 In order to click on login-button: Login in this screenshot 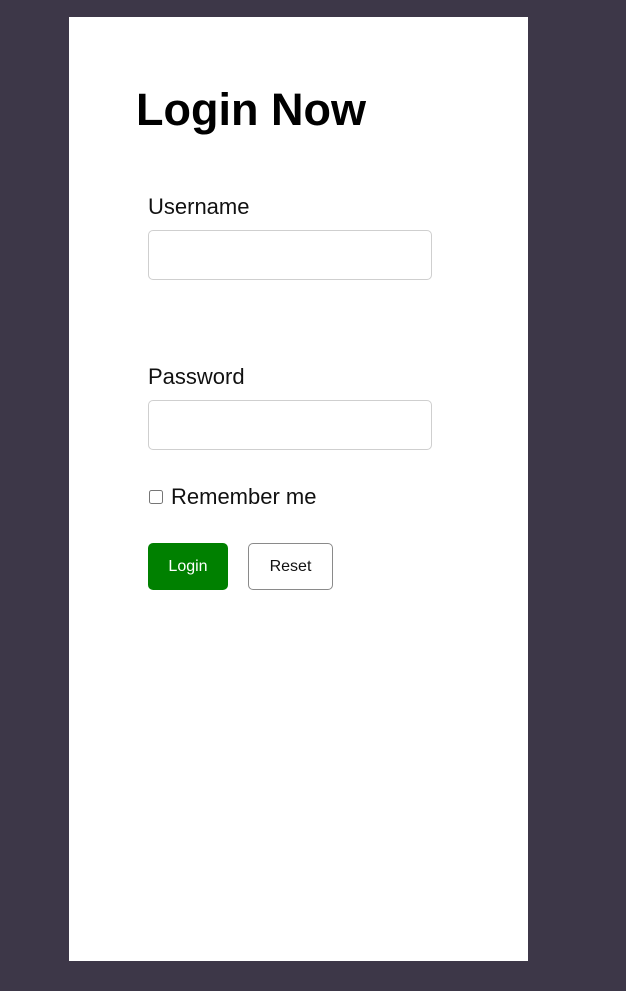, I will do `click(188, 566)`.